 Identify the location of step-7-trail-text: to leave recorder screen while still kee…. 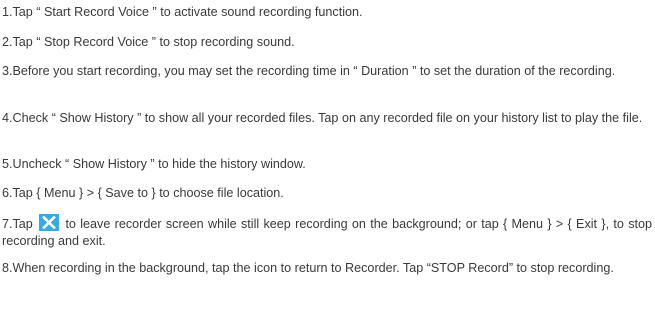
(327, 232).